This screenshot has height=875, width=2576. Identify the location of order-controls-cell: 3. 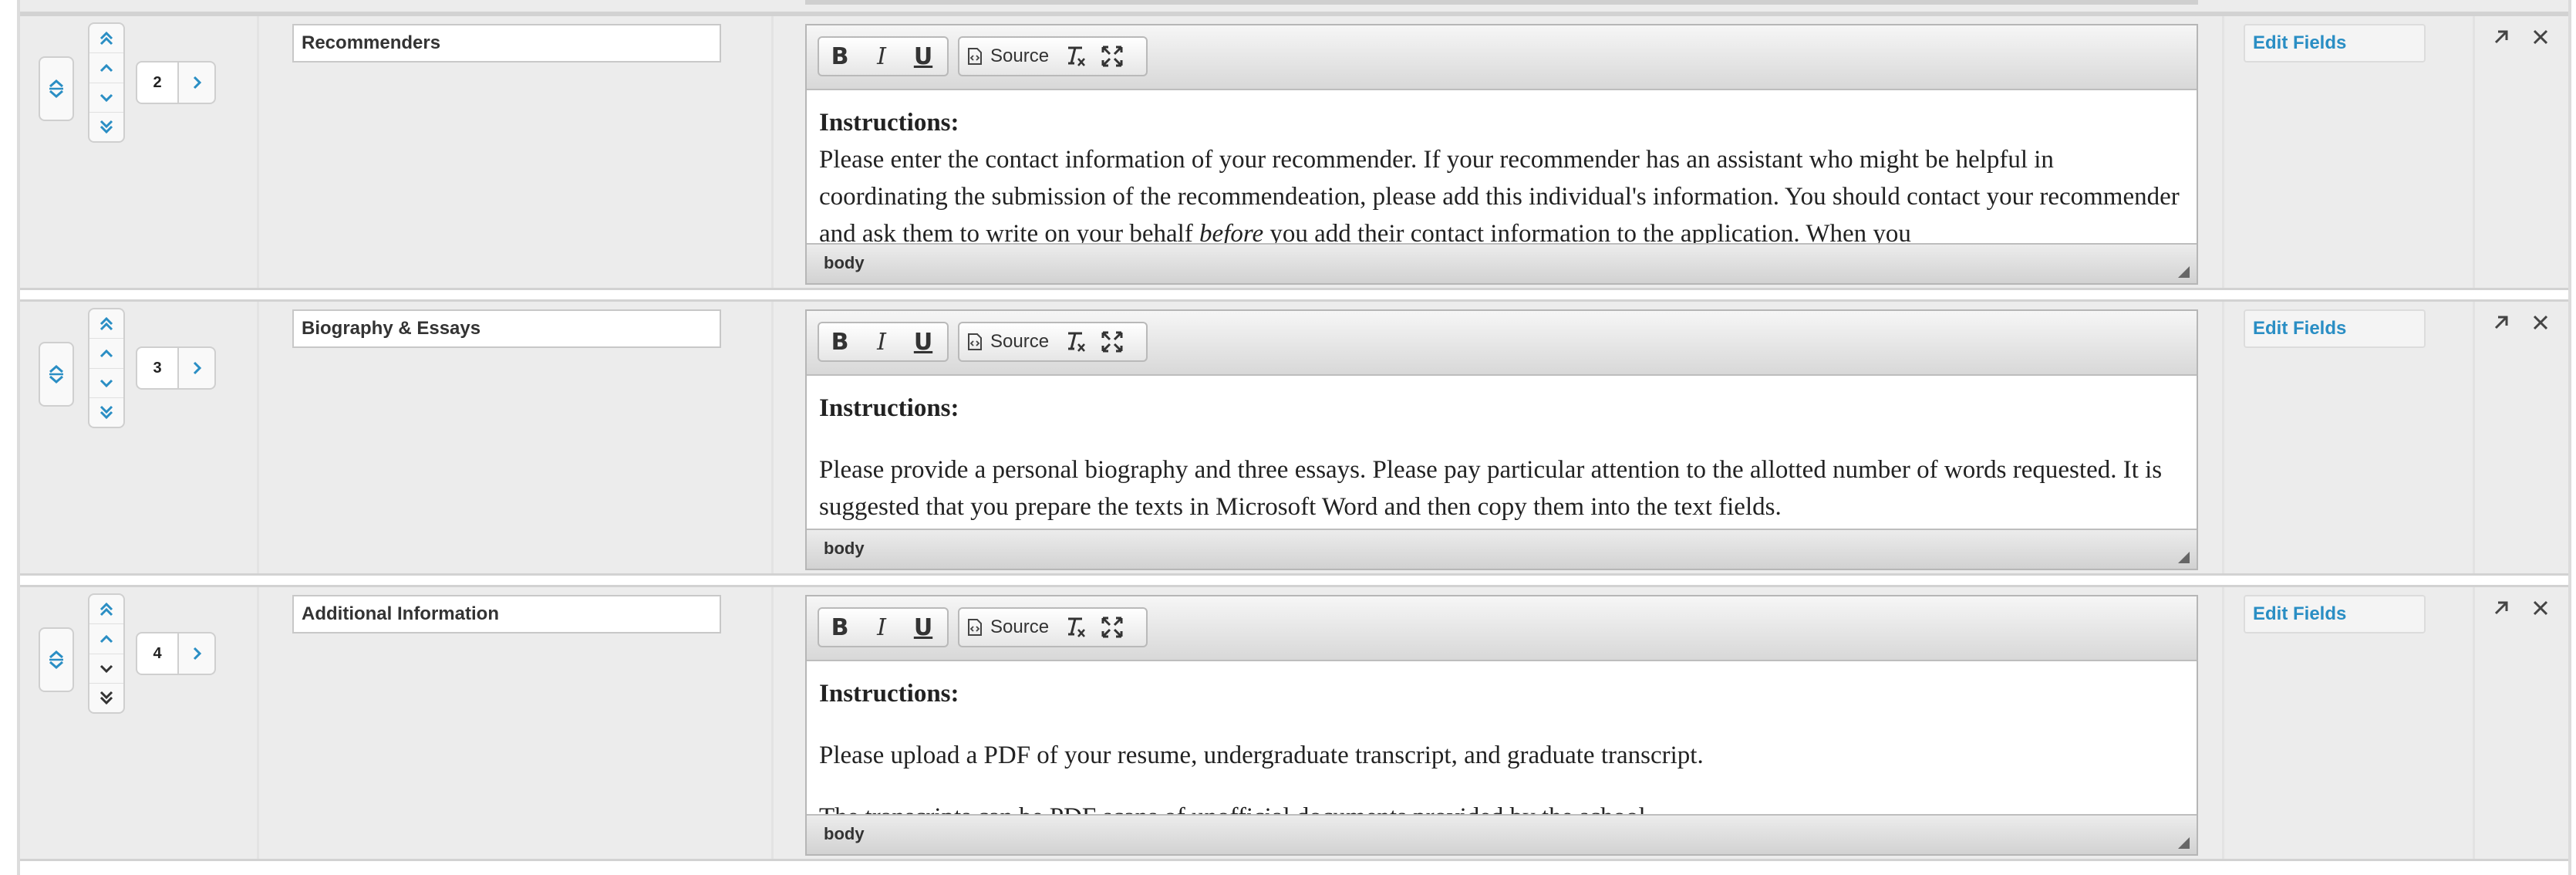
(139, 437).